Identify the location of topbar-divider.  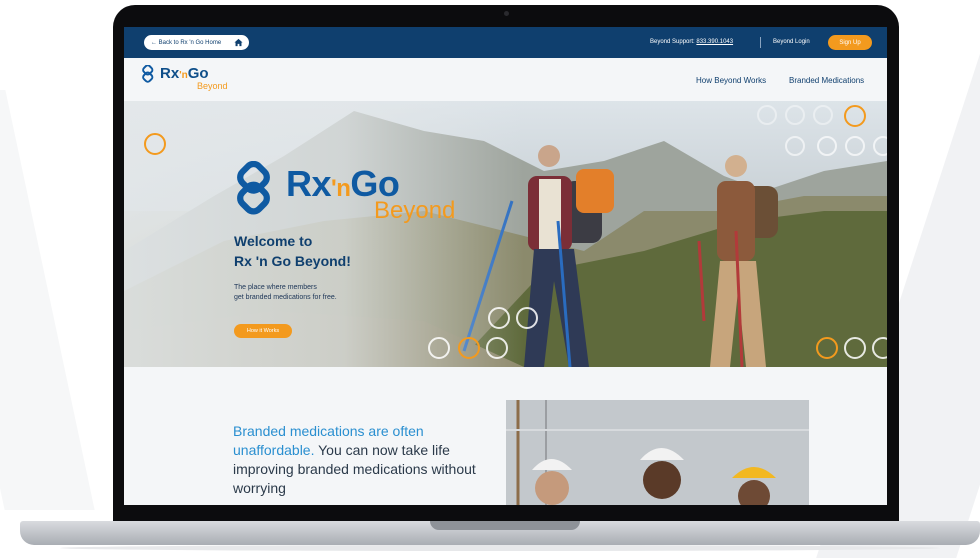
(760, 42).